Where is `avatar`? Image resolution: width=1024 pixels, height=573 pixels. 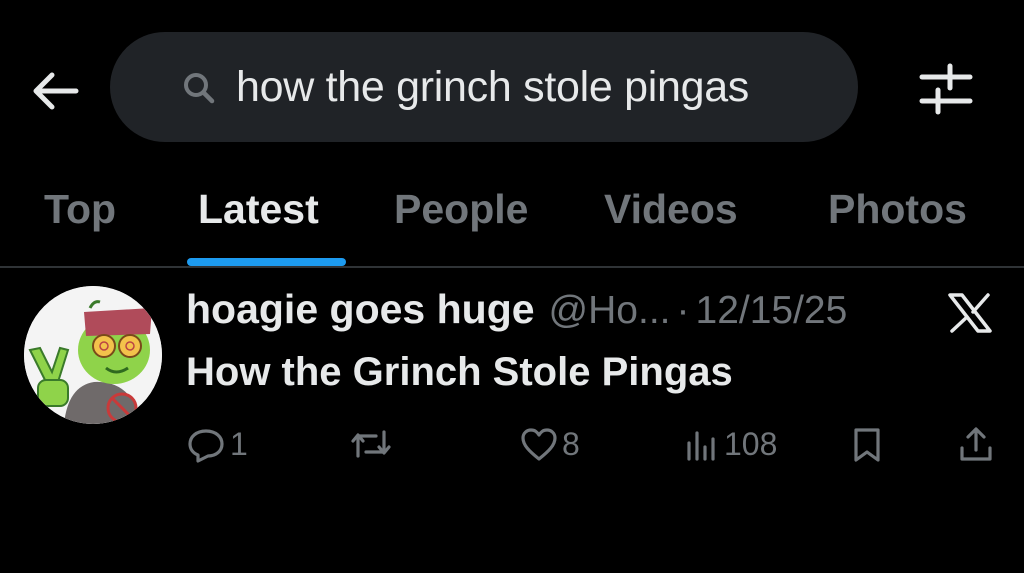
avatar is located at coordinates (93, 355).